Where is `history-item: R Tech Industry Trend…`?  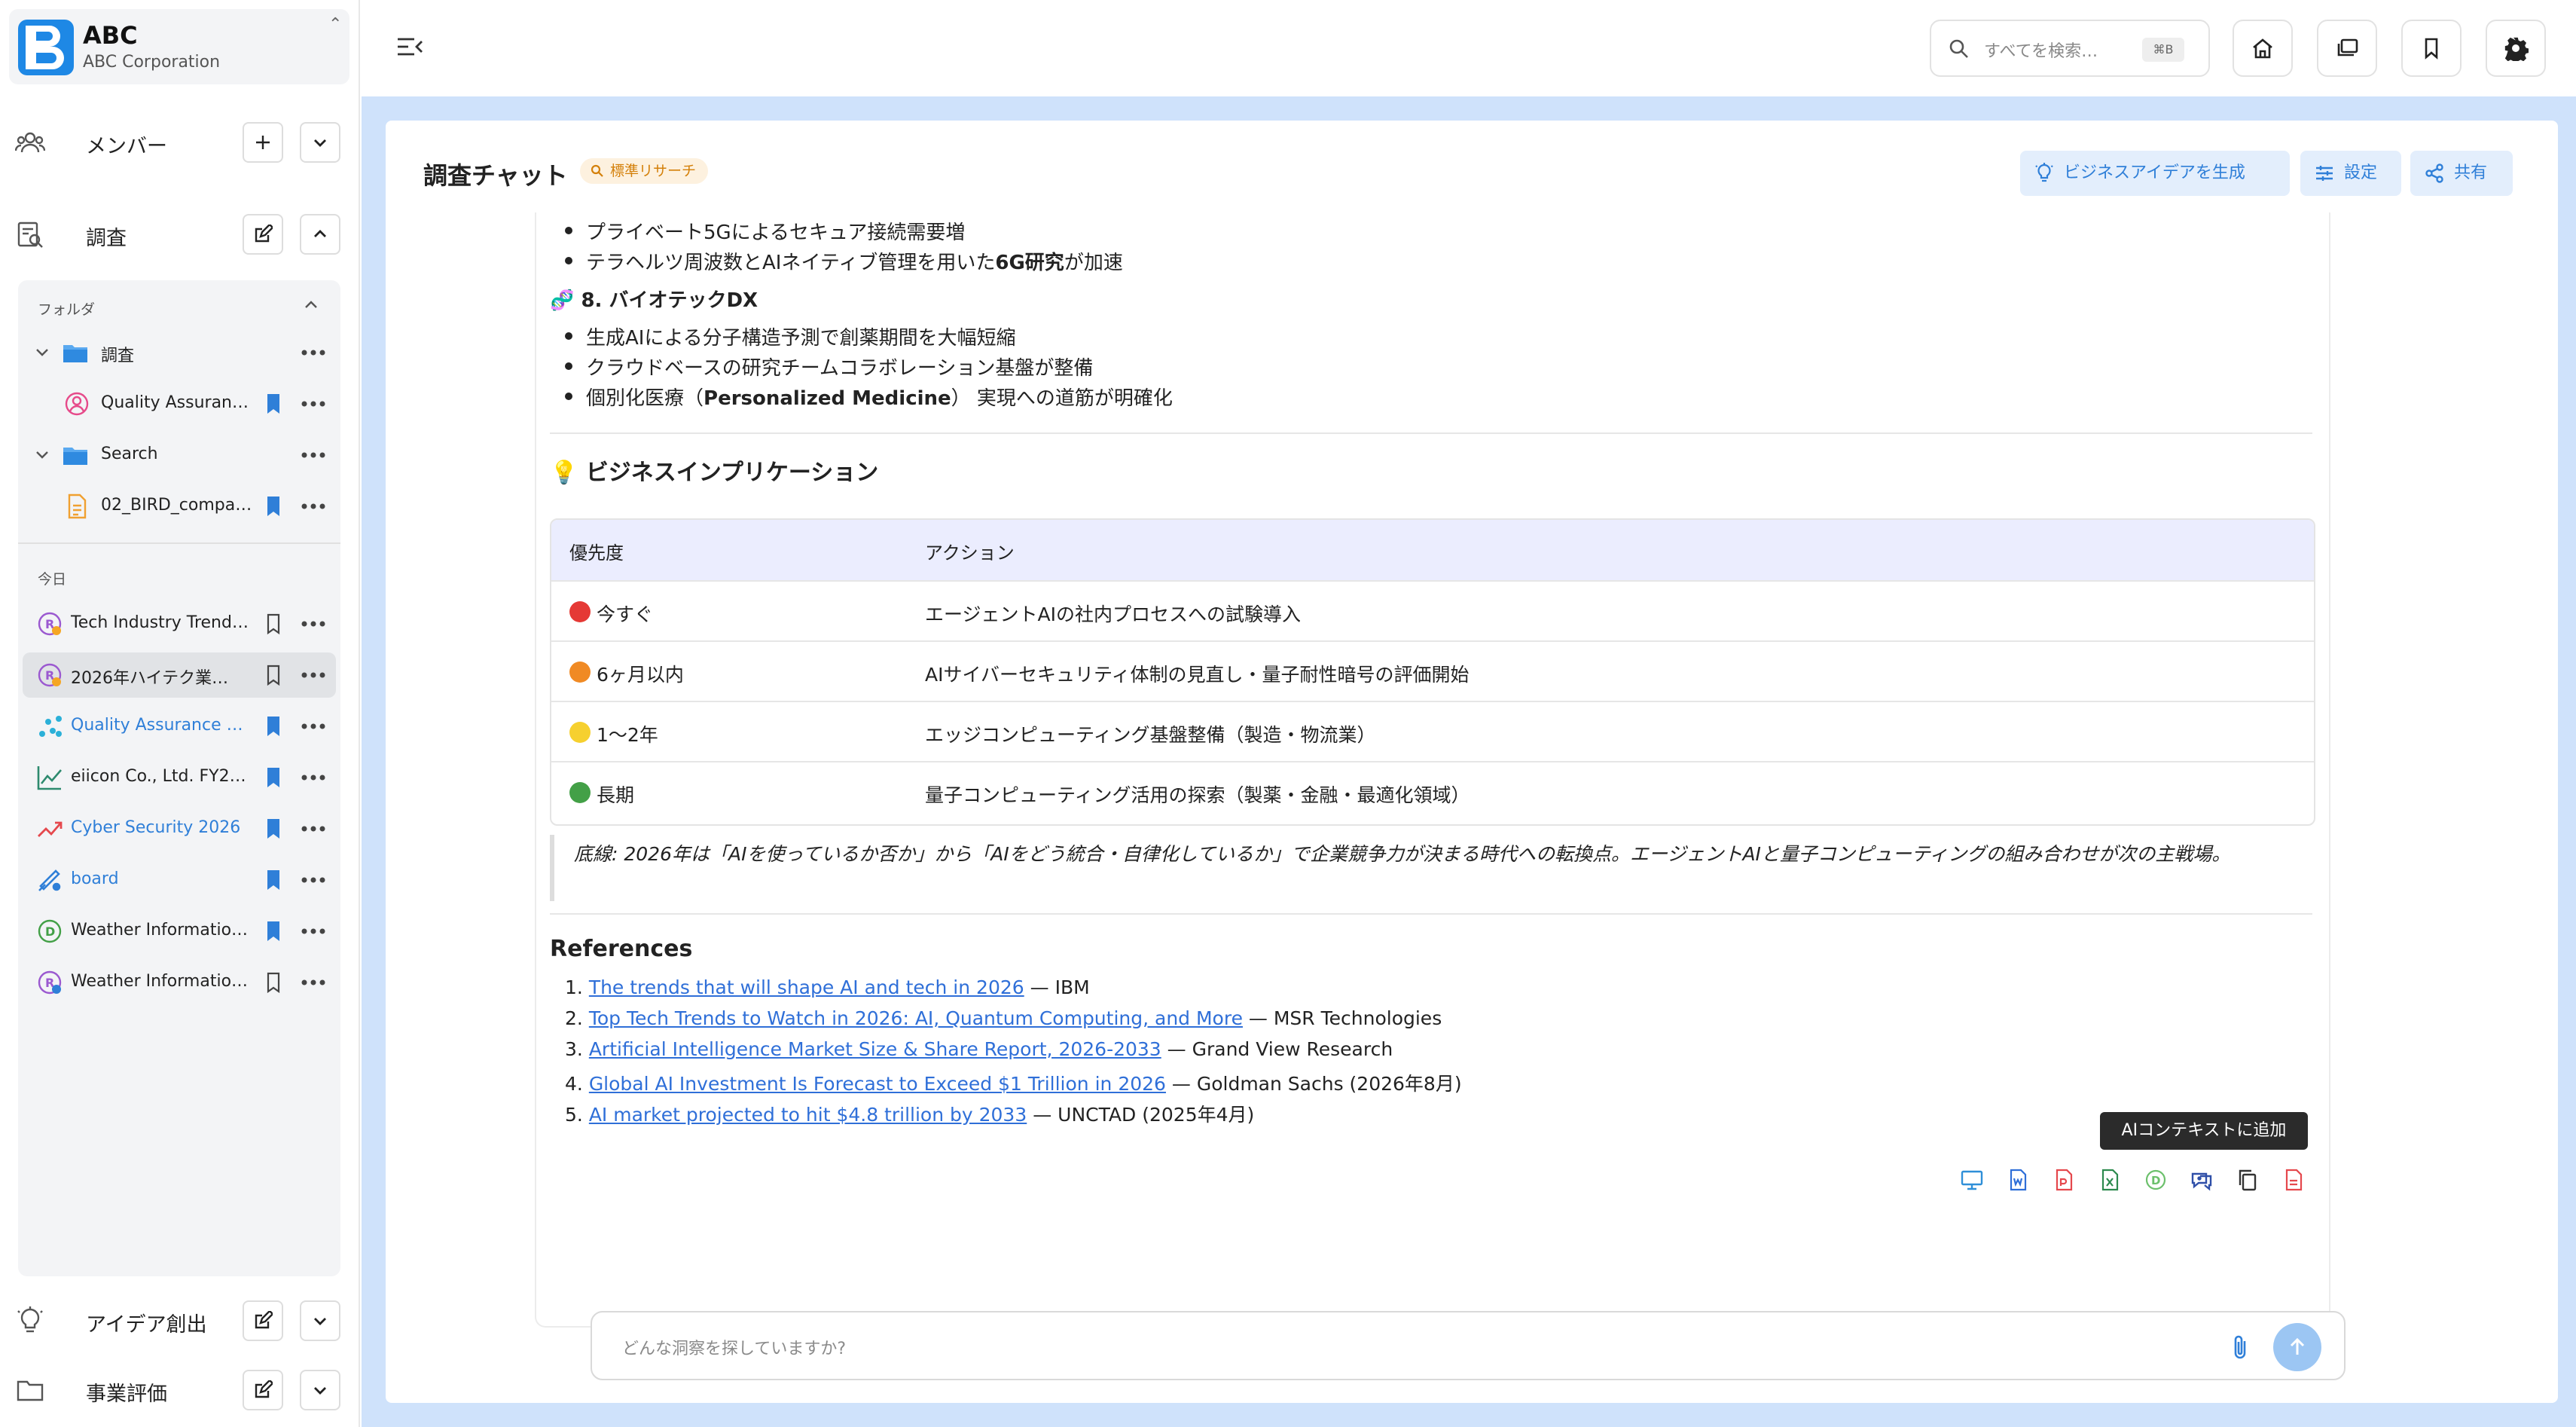 history-item: R Tech Industry Trend… is located at coordinates (180, 623).